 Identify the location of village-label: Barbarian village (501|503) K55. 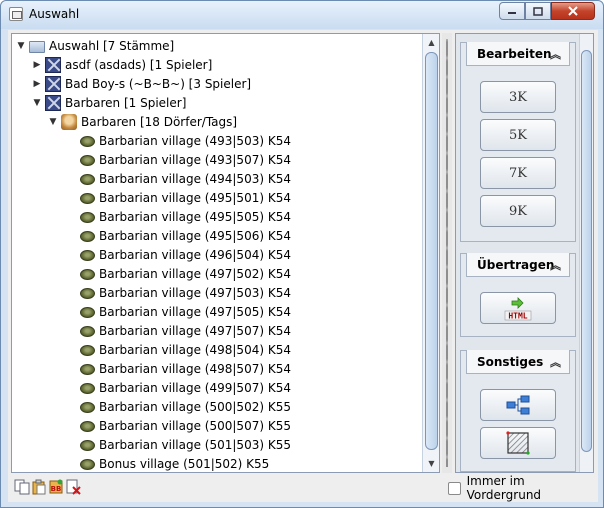
(195, 444).